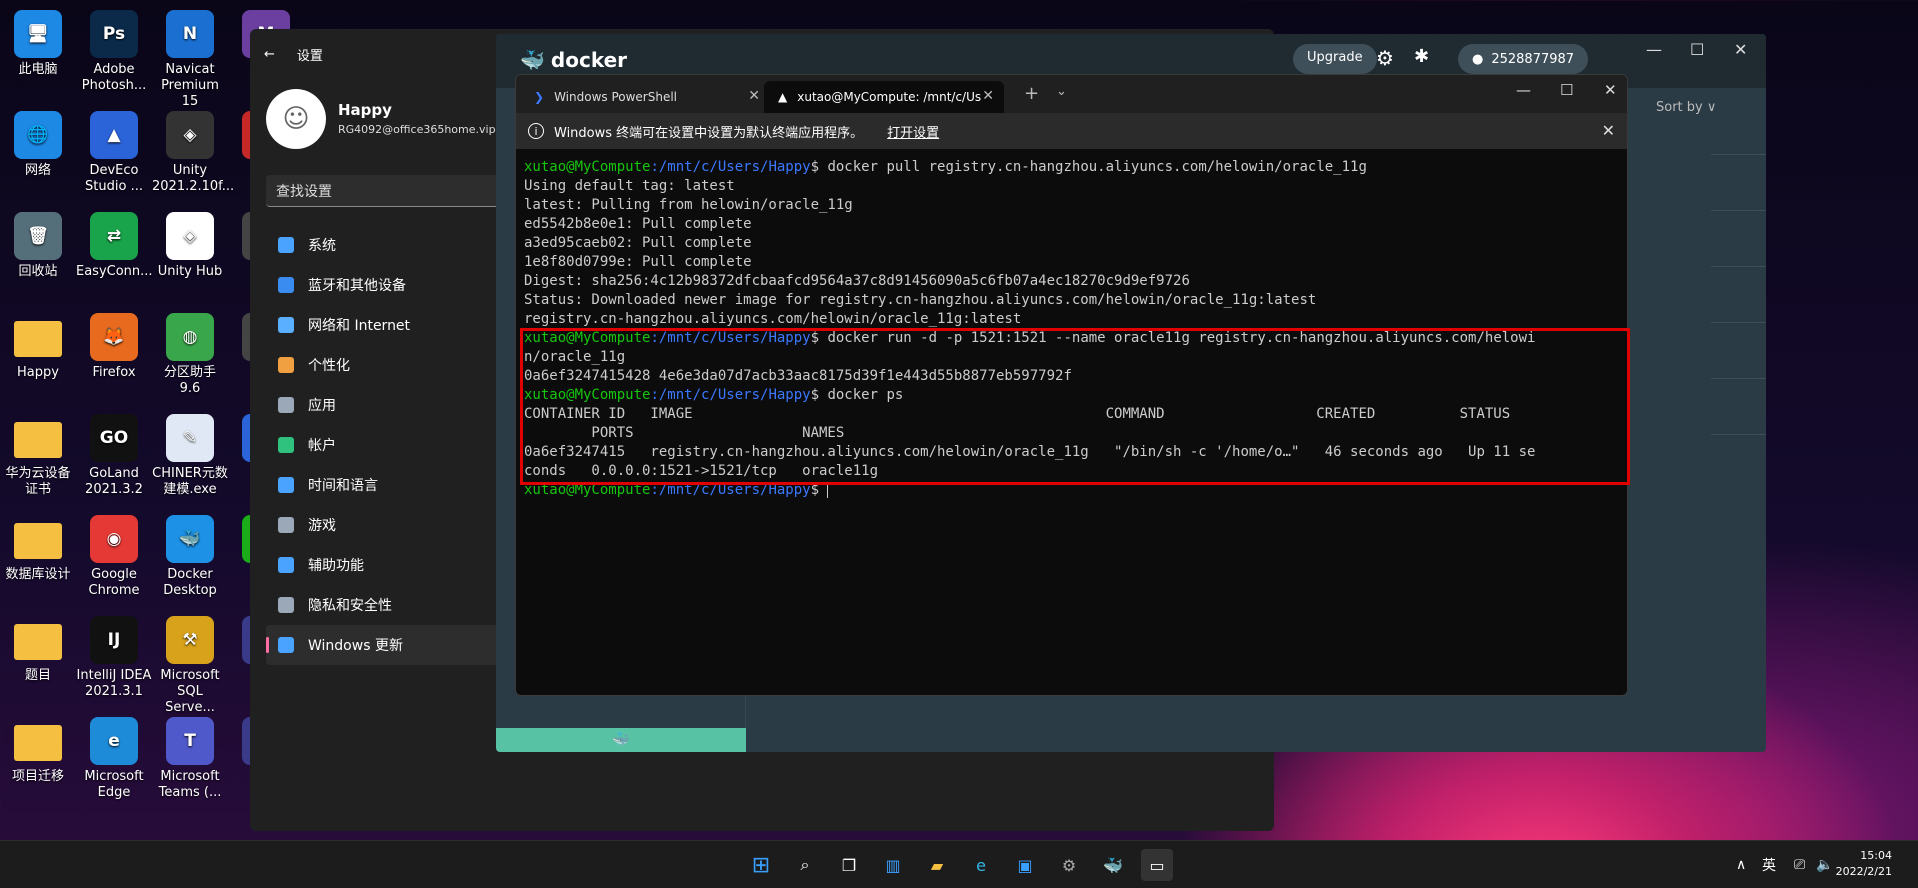  I want to click on bug-icon: ✱, so click(1421, 56).